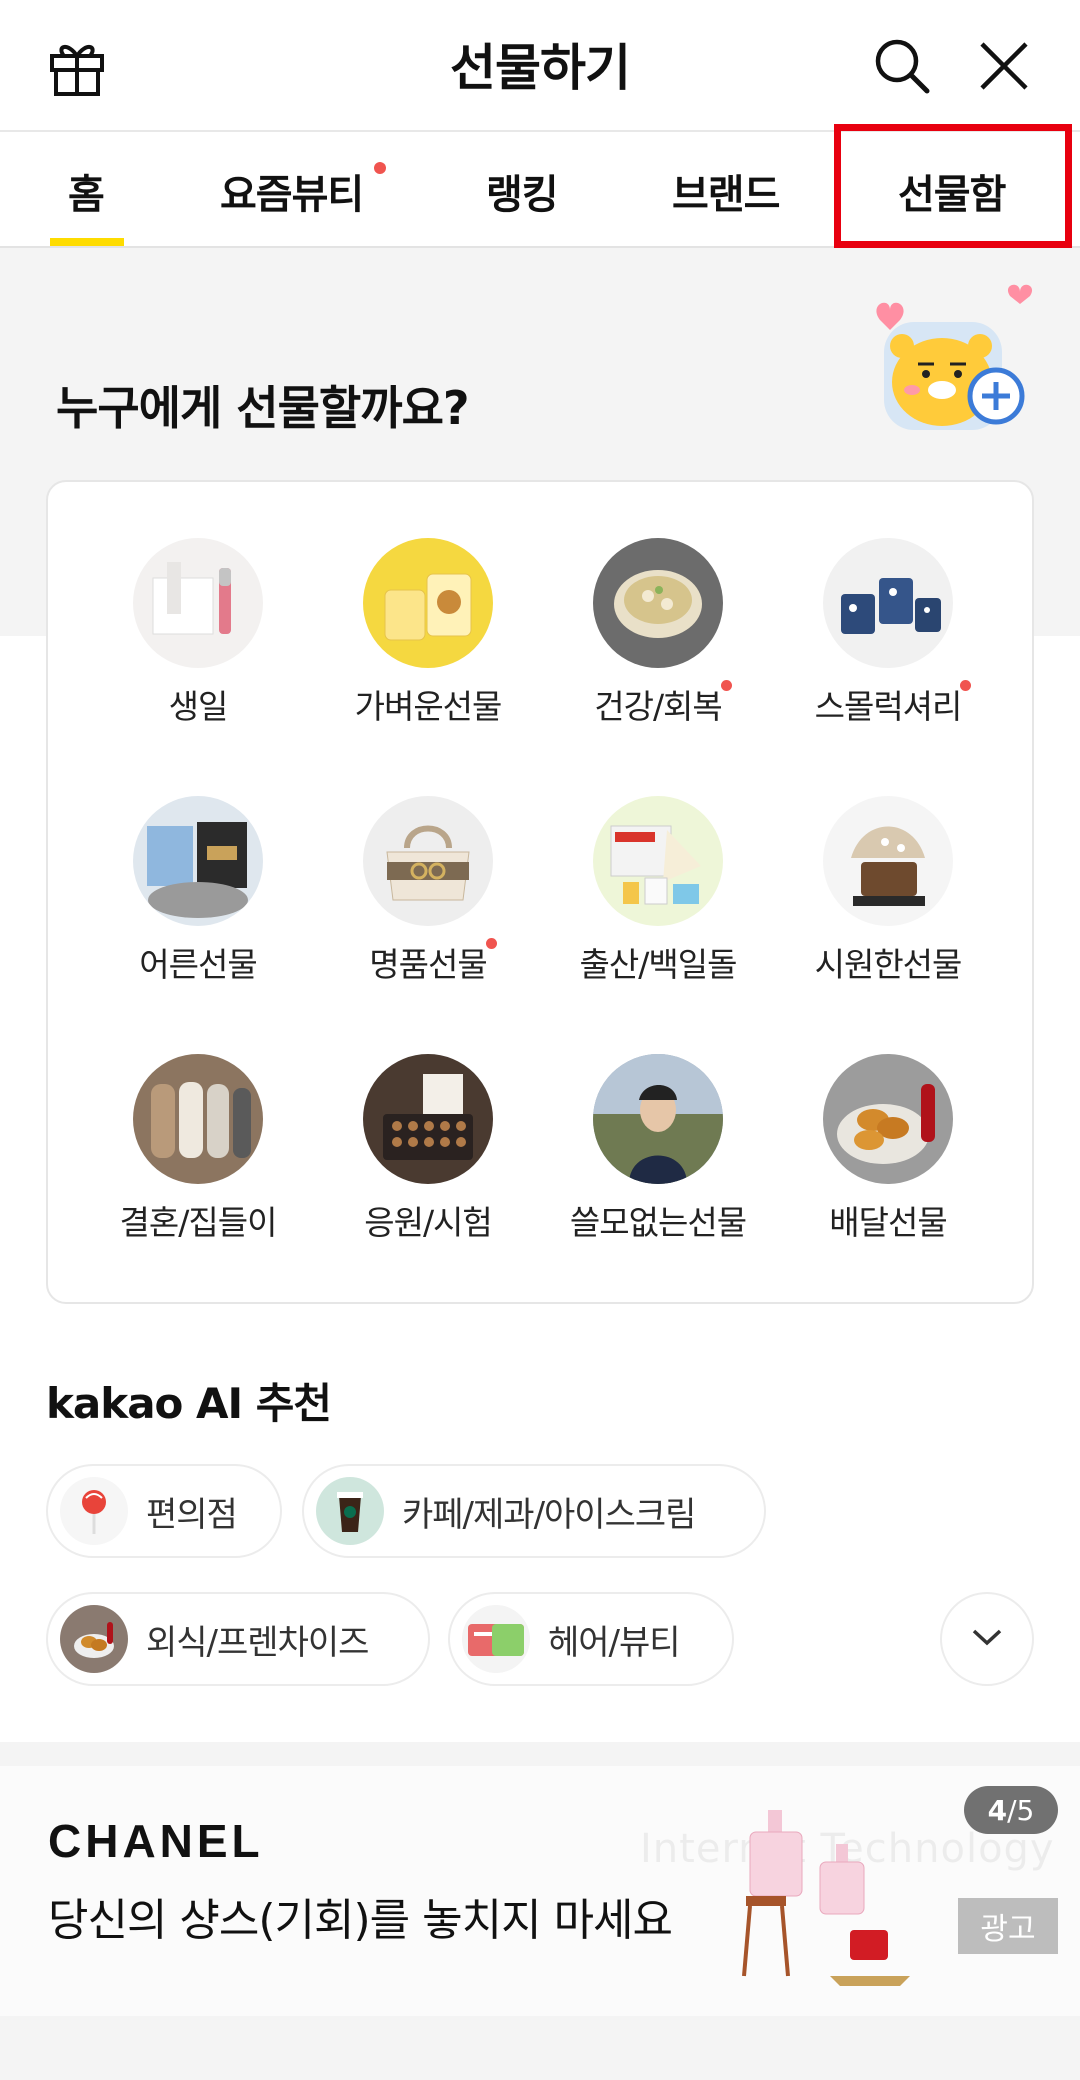 The height and width of the screenshot is (2080, 1080). I want to click on expand-chips-button, so click(987, 1639).